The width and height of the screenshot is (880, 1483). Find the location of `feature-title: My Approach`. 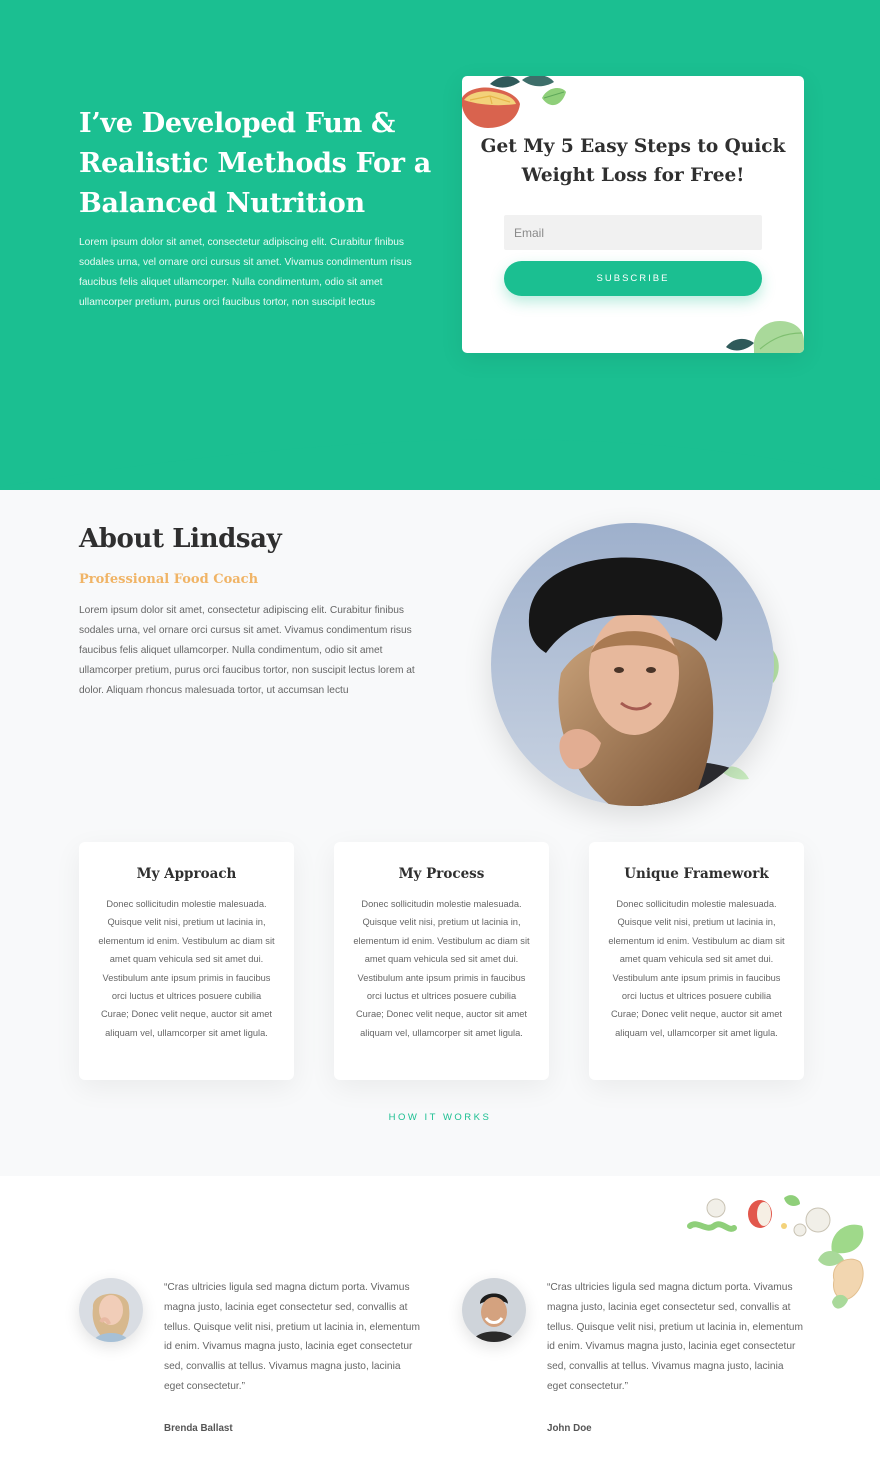

feature-title: My Approach is located at coordinates (186, 874).